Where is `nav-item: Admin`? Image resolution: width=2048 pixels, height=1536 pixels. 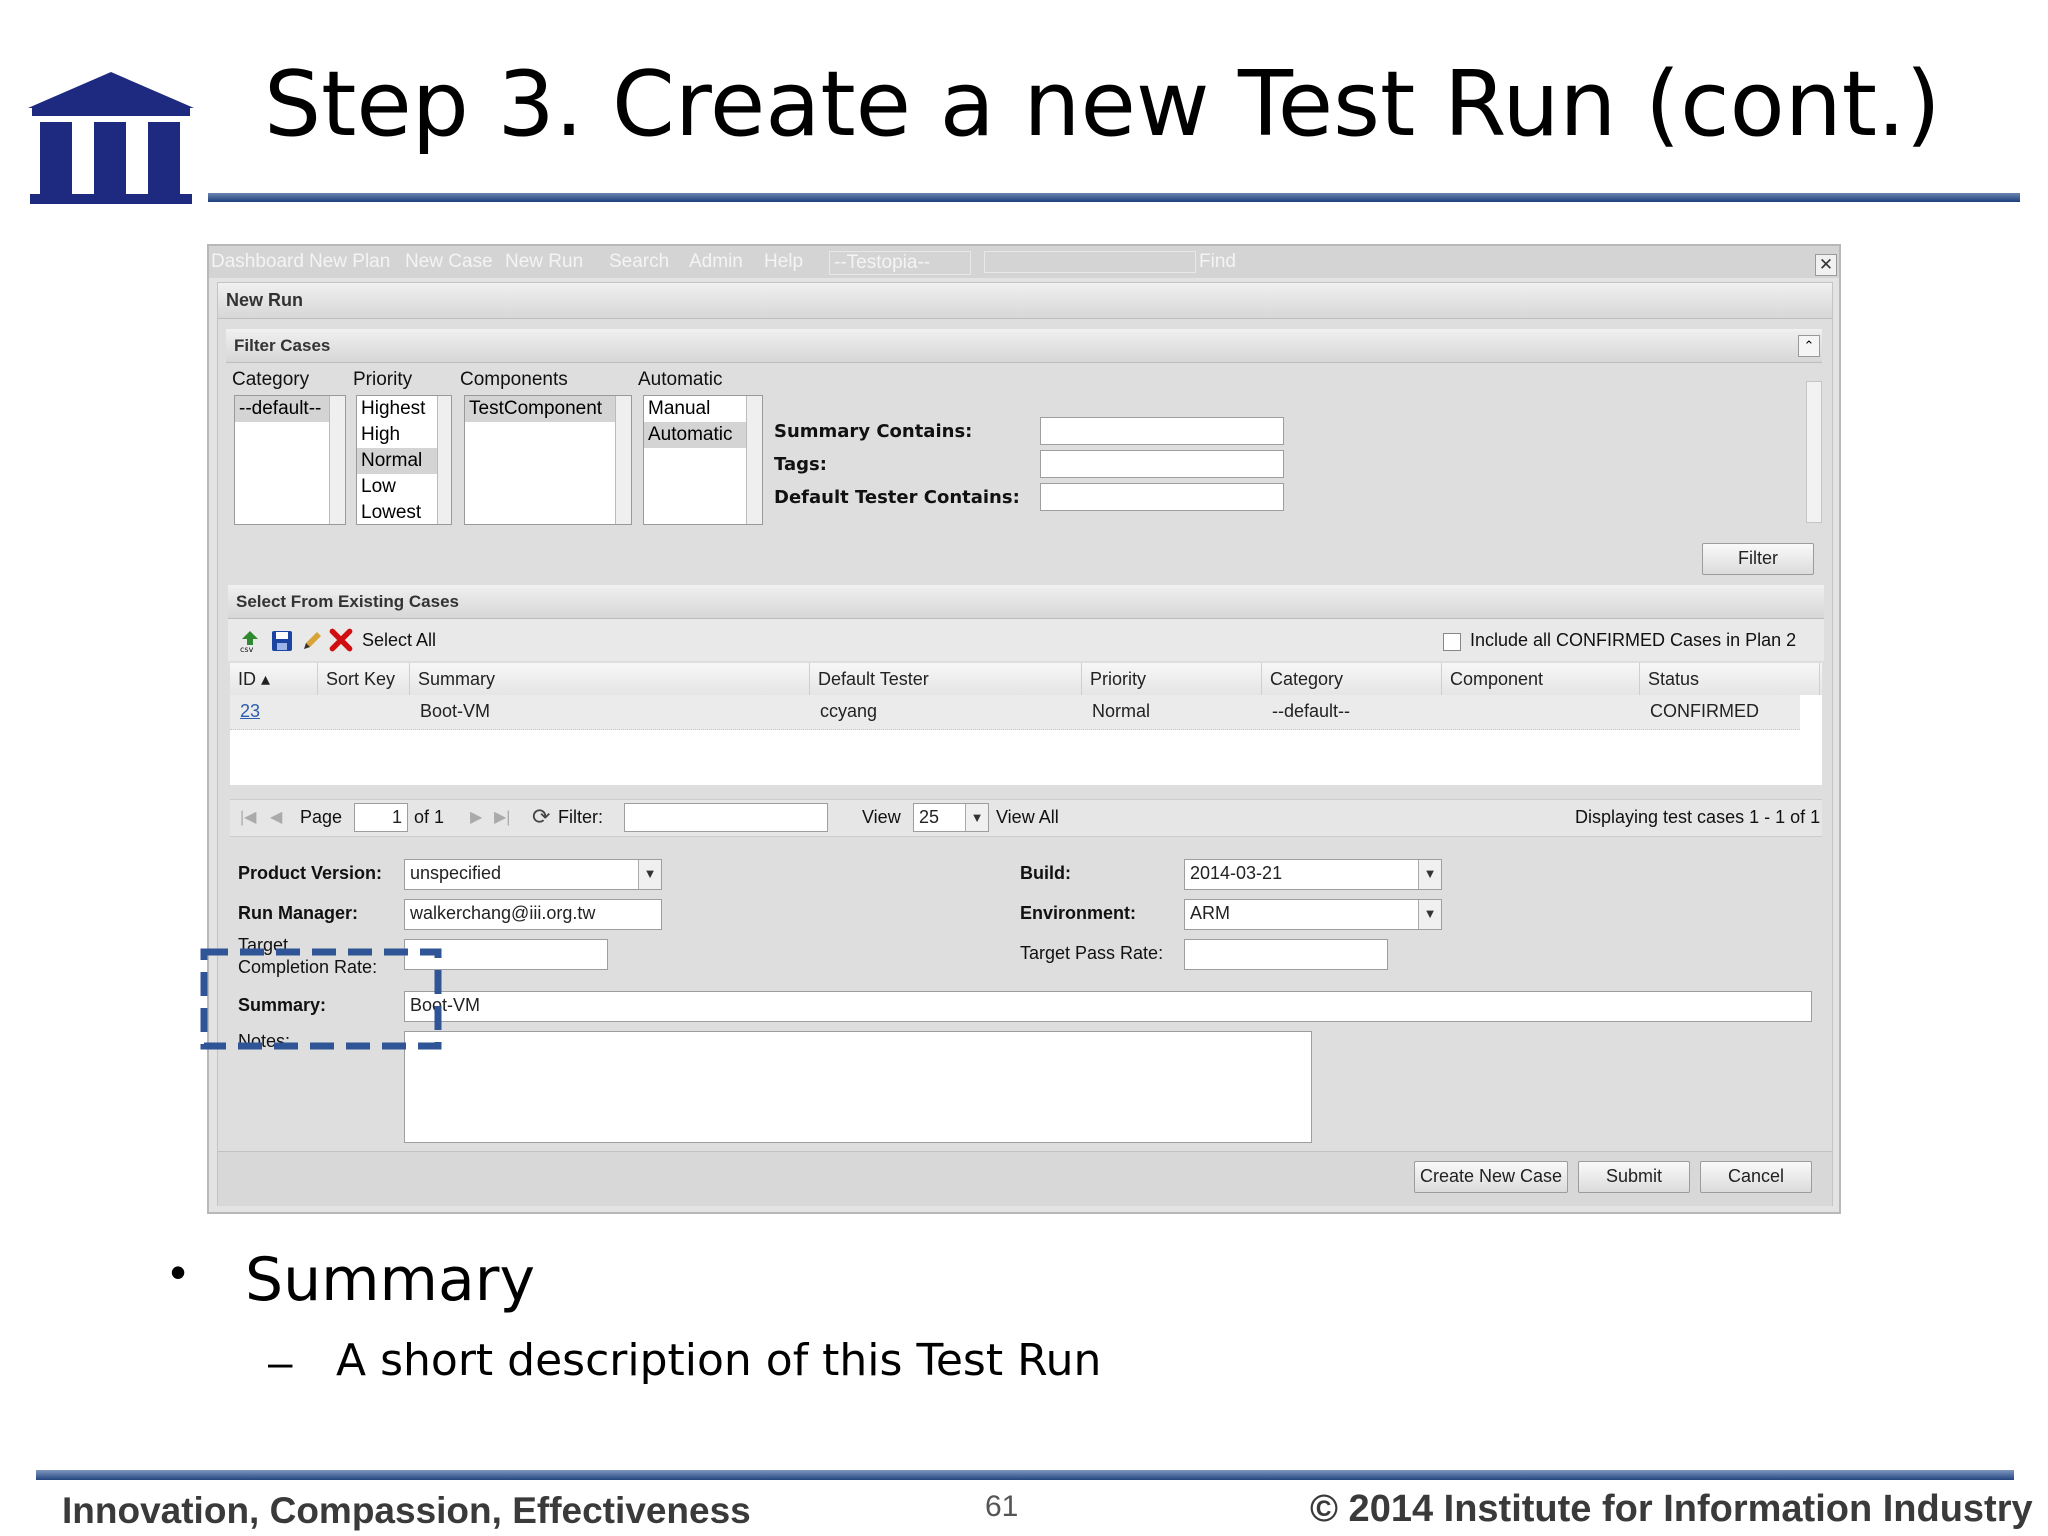
nav-item: Admin is located at coordinates (716, 262).